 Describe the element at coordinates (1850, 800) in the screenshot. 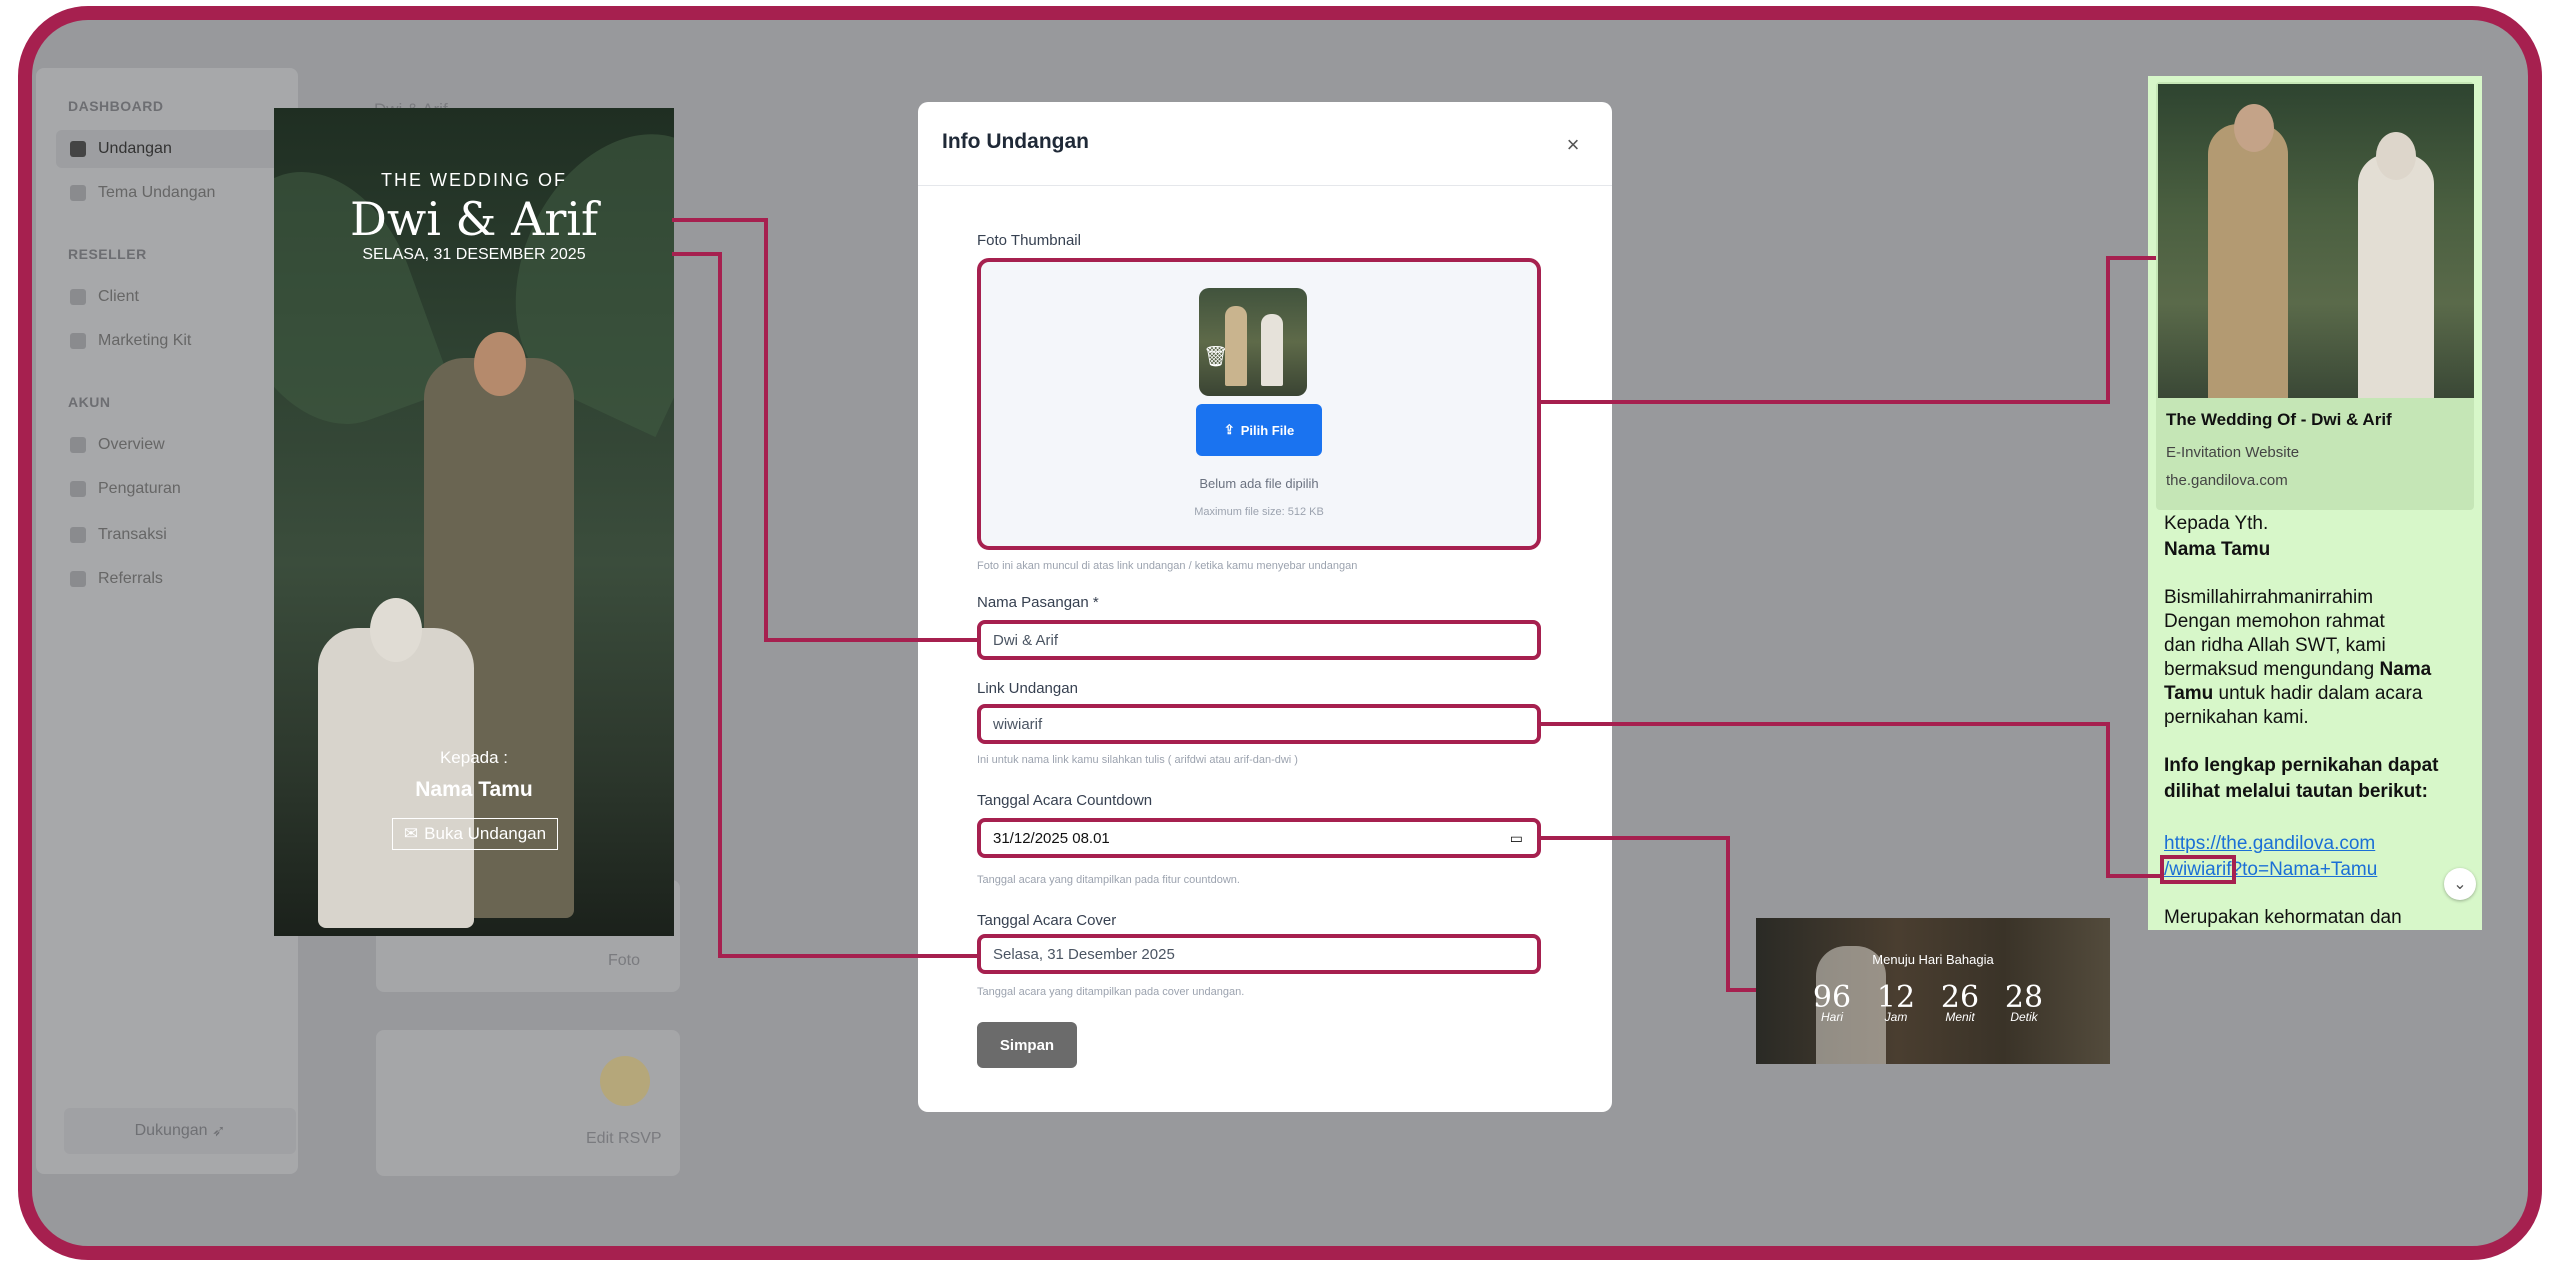

I see `connector-link` at that location.